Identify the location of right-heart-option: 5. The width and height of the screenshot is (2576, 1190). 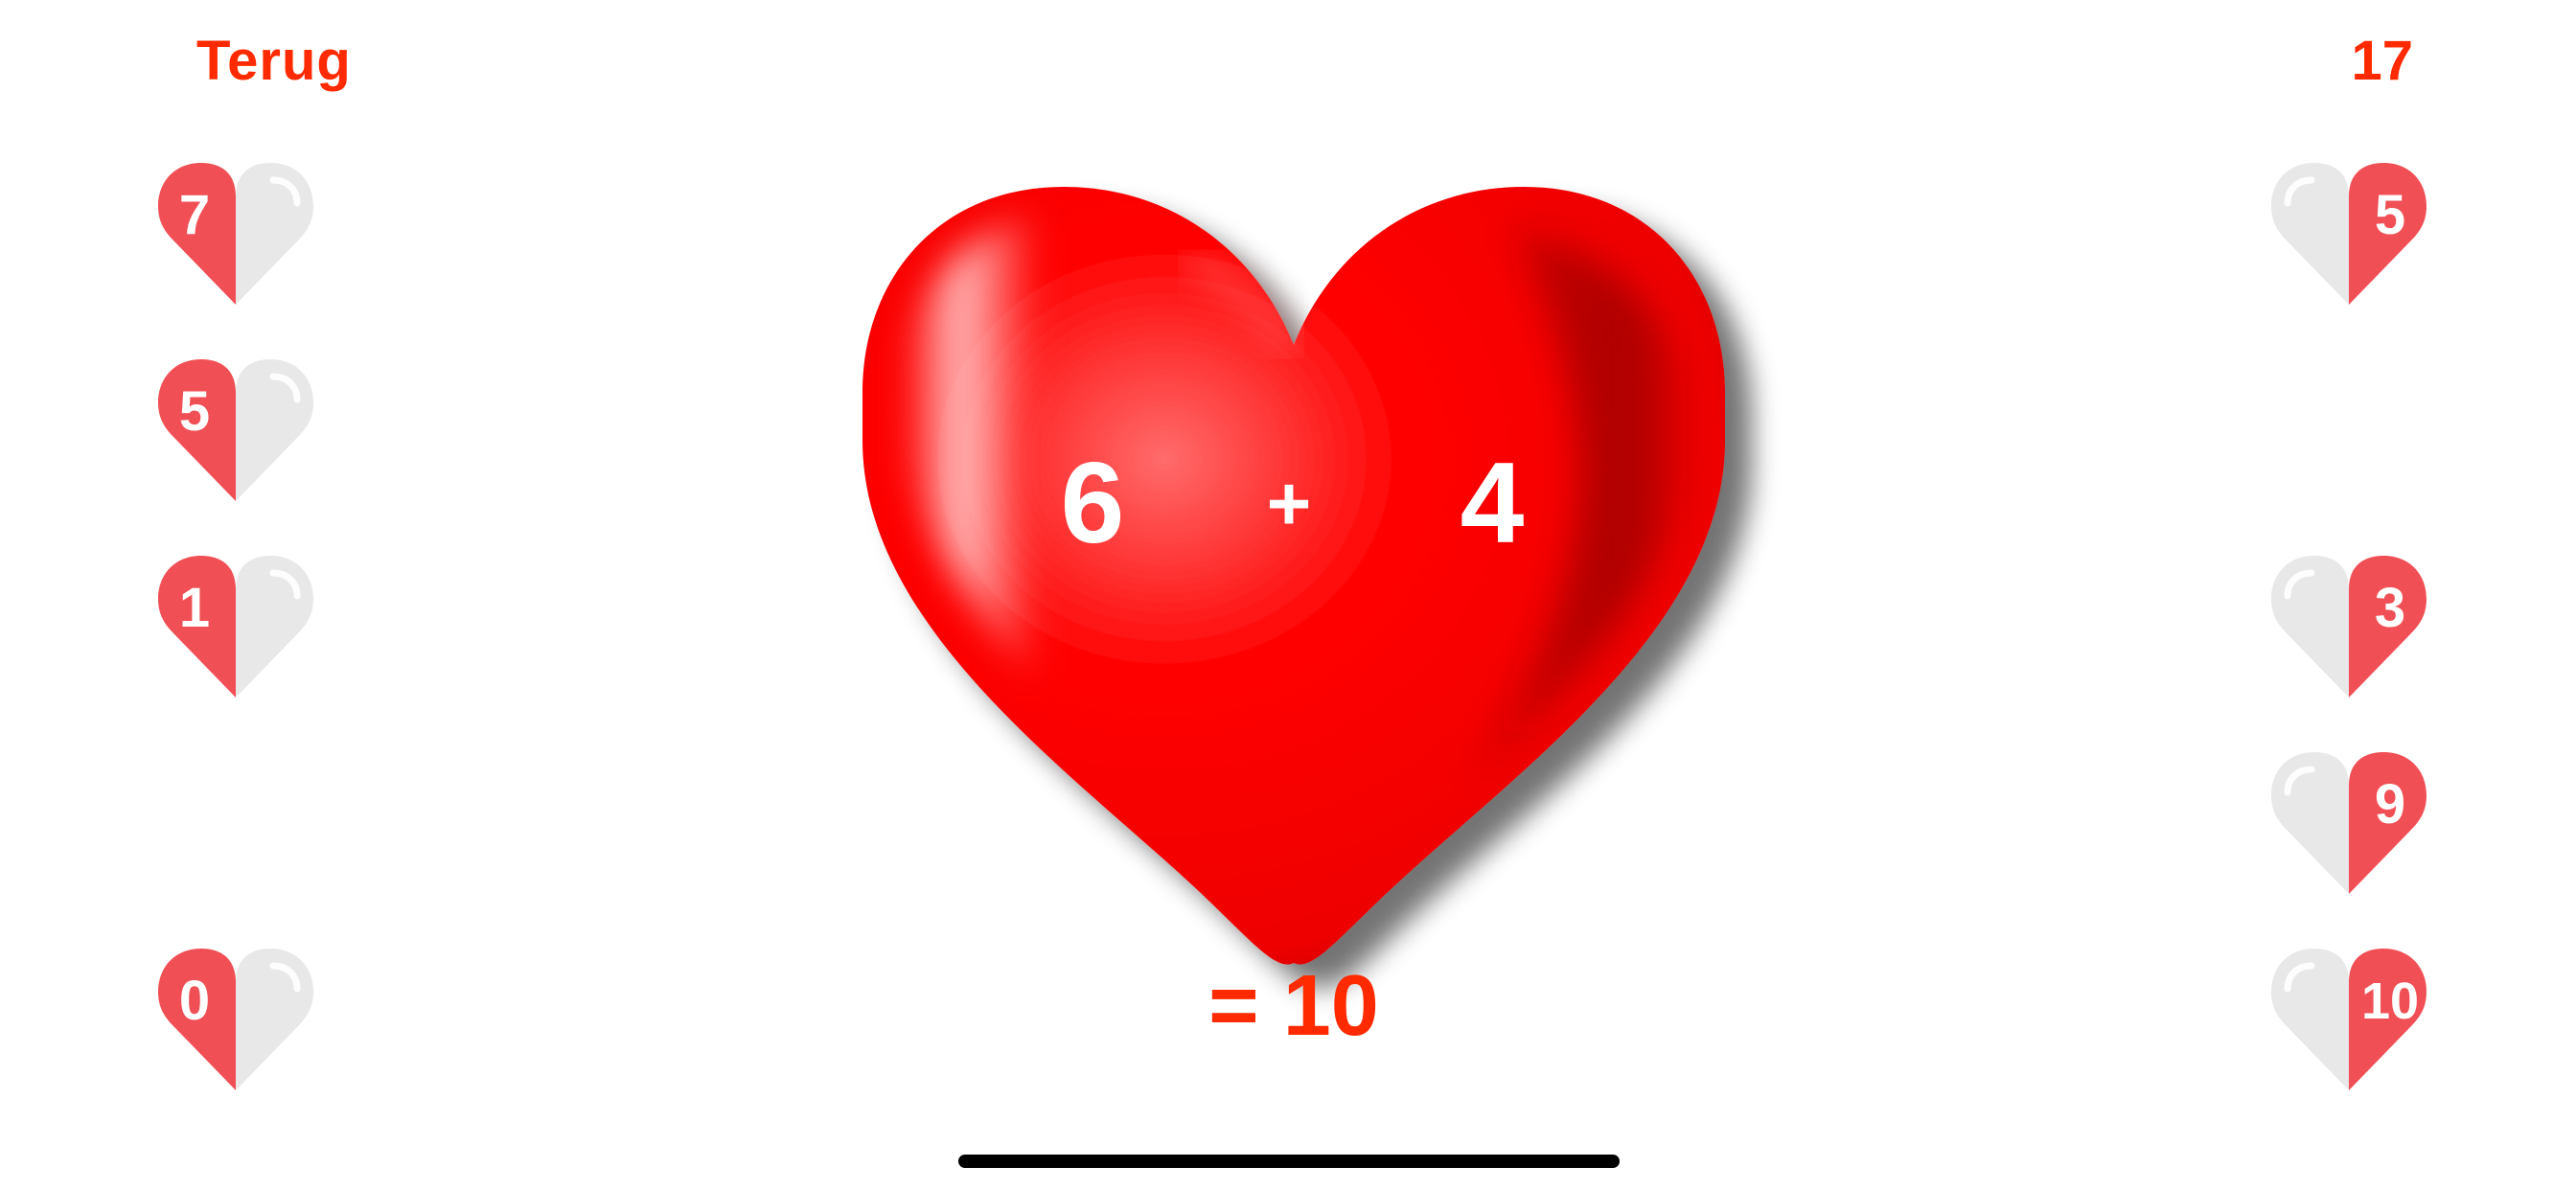
(2348, 240).